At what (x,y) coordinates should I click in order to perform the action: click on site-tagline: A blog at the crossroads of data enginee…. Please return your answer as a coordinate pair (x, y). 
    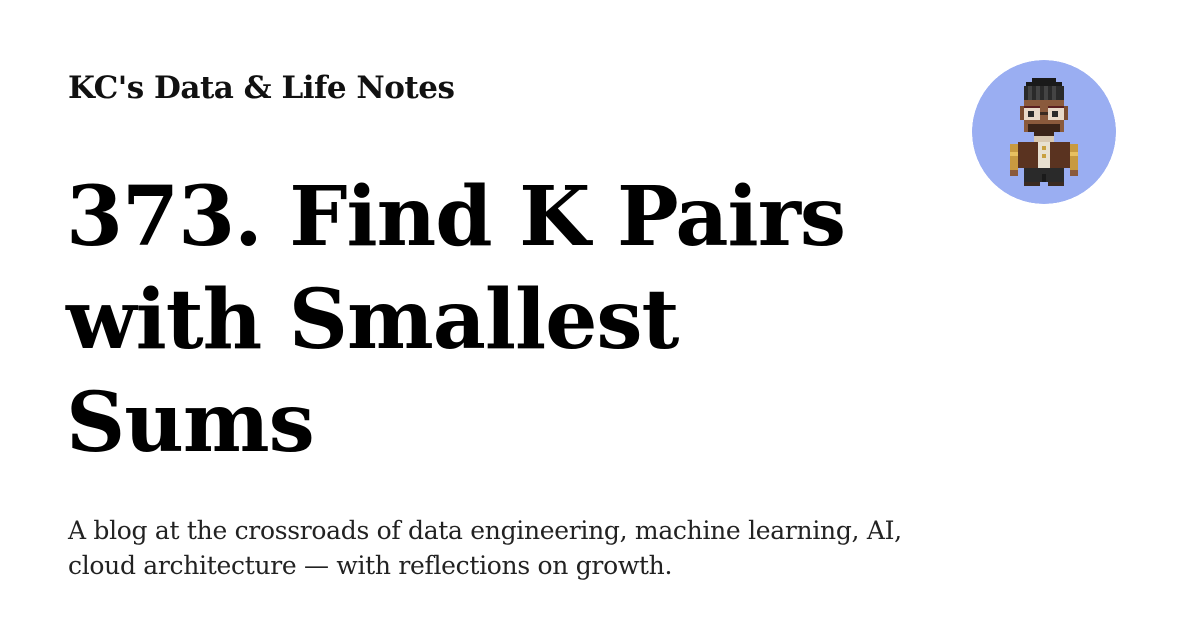
    Looking at the image, I should click on (485, 548).